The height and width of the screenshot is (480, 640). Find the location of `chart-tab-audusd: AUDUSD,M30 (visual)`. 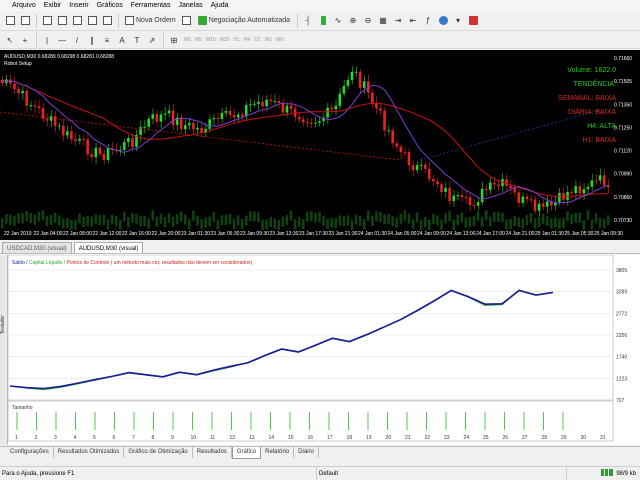

chart-tab-audusd: AUDUSD,M30 (visual) is located at coordinates (108, 247).